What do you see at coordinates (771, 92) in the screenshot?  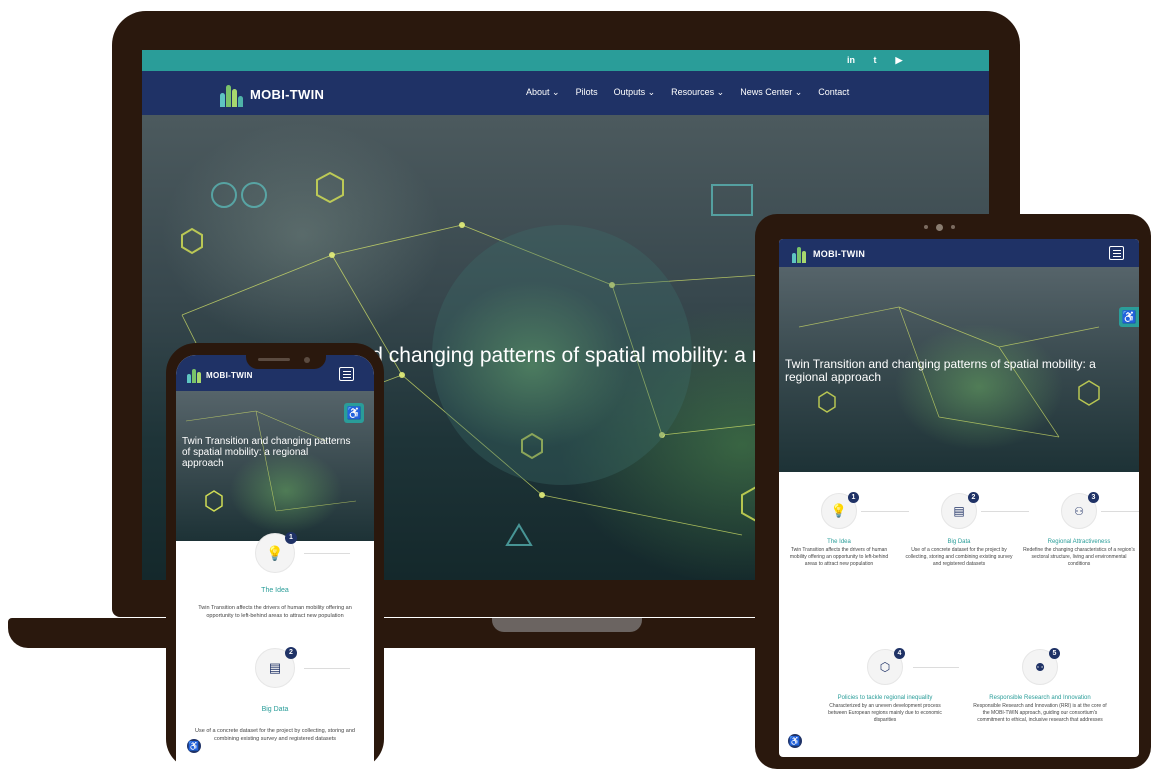 I see `nav-item-news-center: News Center ⌄` at bounding box center [771, 92].